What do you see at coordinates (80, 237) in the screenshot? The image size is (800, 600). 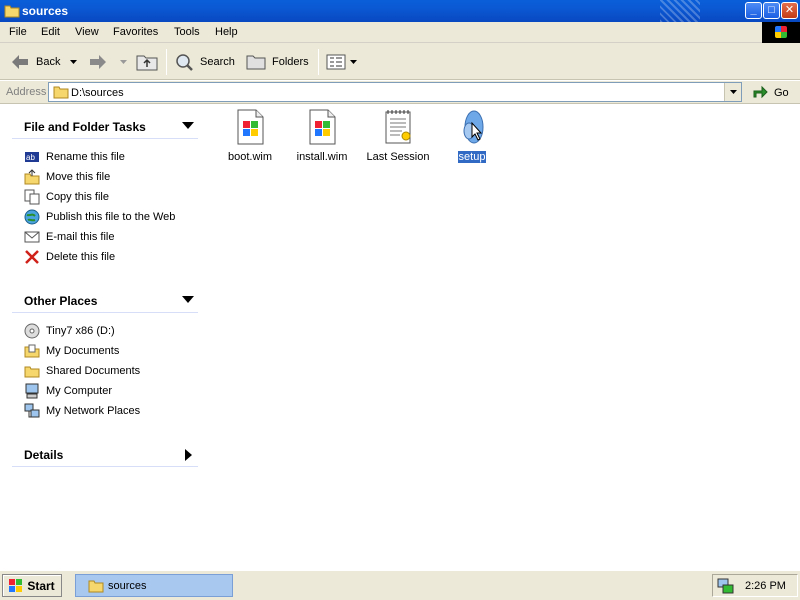 I see `task-label: E-mail this file` at bounding box center [80, 237].